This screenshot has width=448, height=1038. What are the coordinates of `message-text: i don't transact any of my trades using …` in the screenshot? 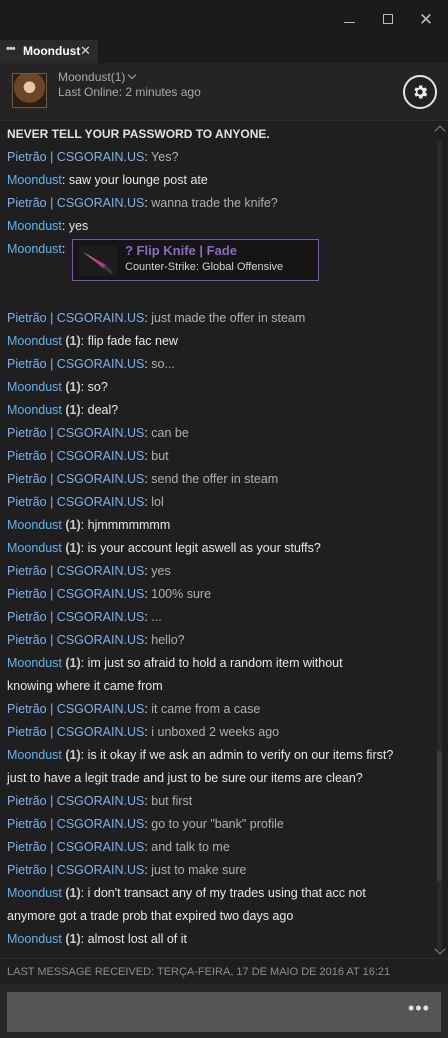 It's located at (226, 893).